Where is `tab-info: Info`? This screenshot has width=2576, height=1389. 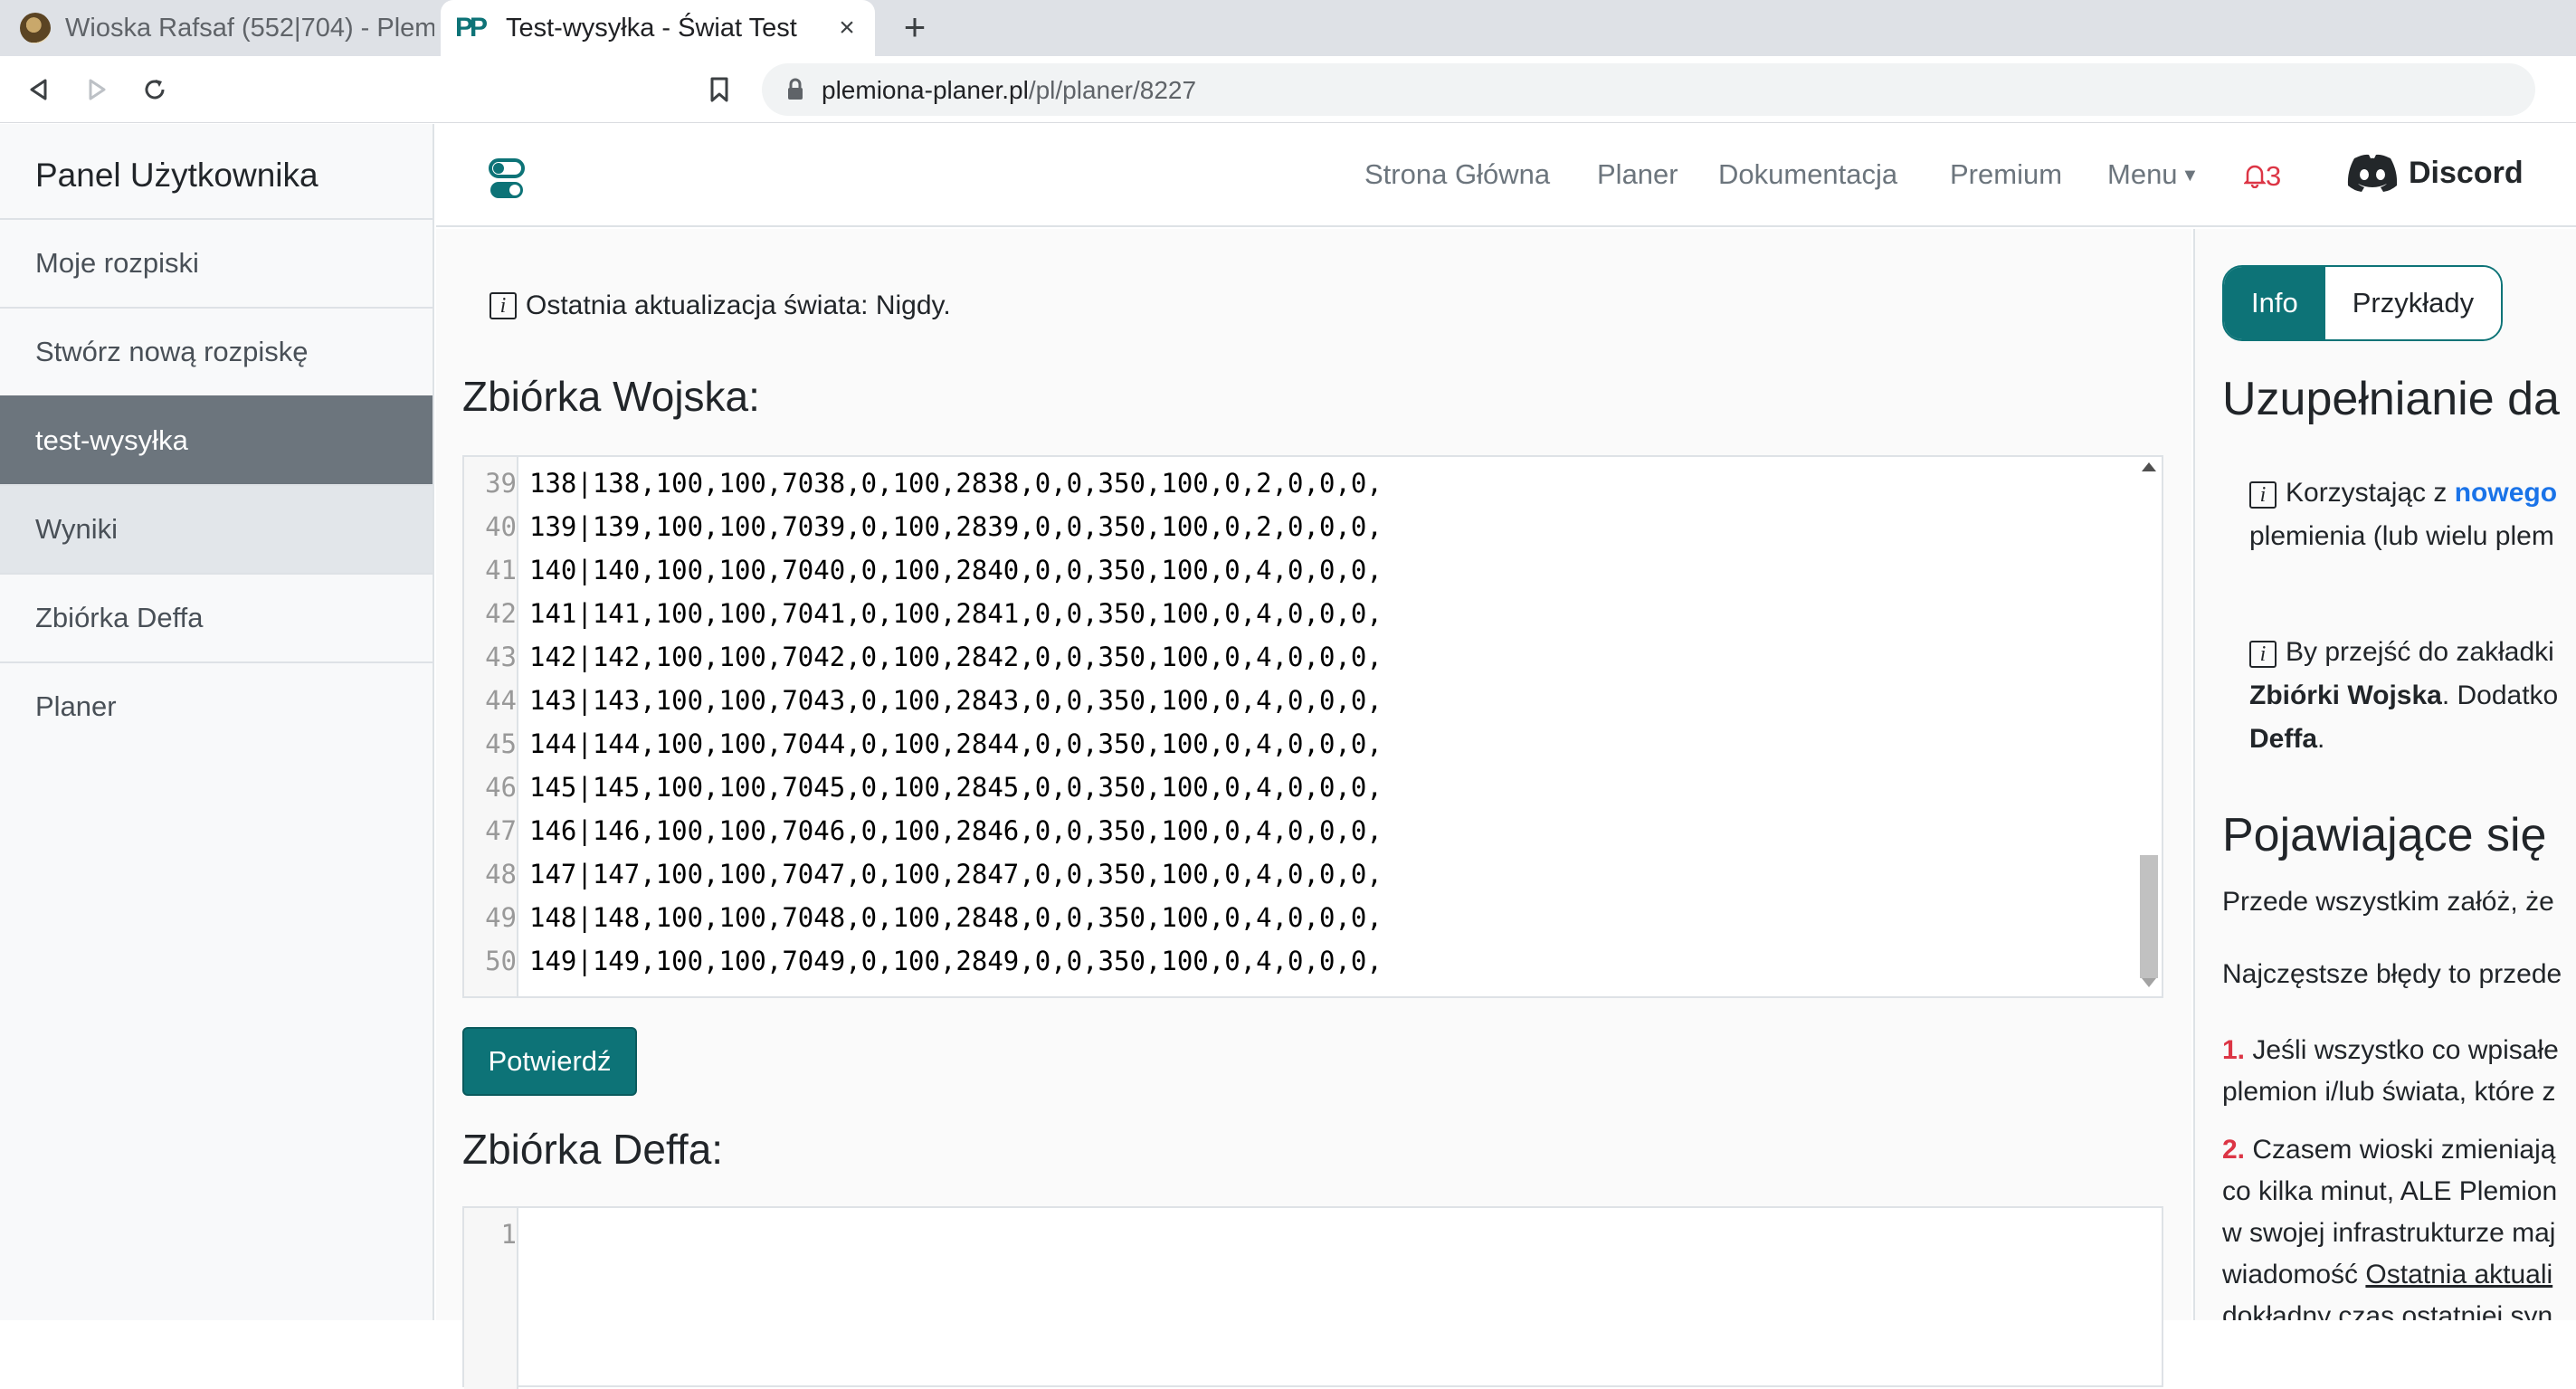
tab-info: Info is located at coordinates (2274, 303).